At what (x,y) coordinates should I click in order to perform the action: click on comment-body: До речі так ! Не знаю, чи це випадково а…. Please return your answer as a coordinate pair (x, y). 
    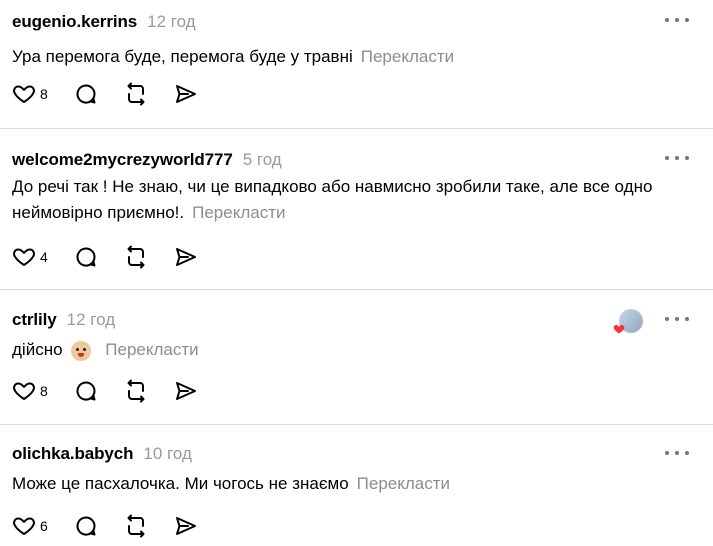
    Looking at the image, I should click on (332, 199).